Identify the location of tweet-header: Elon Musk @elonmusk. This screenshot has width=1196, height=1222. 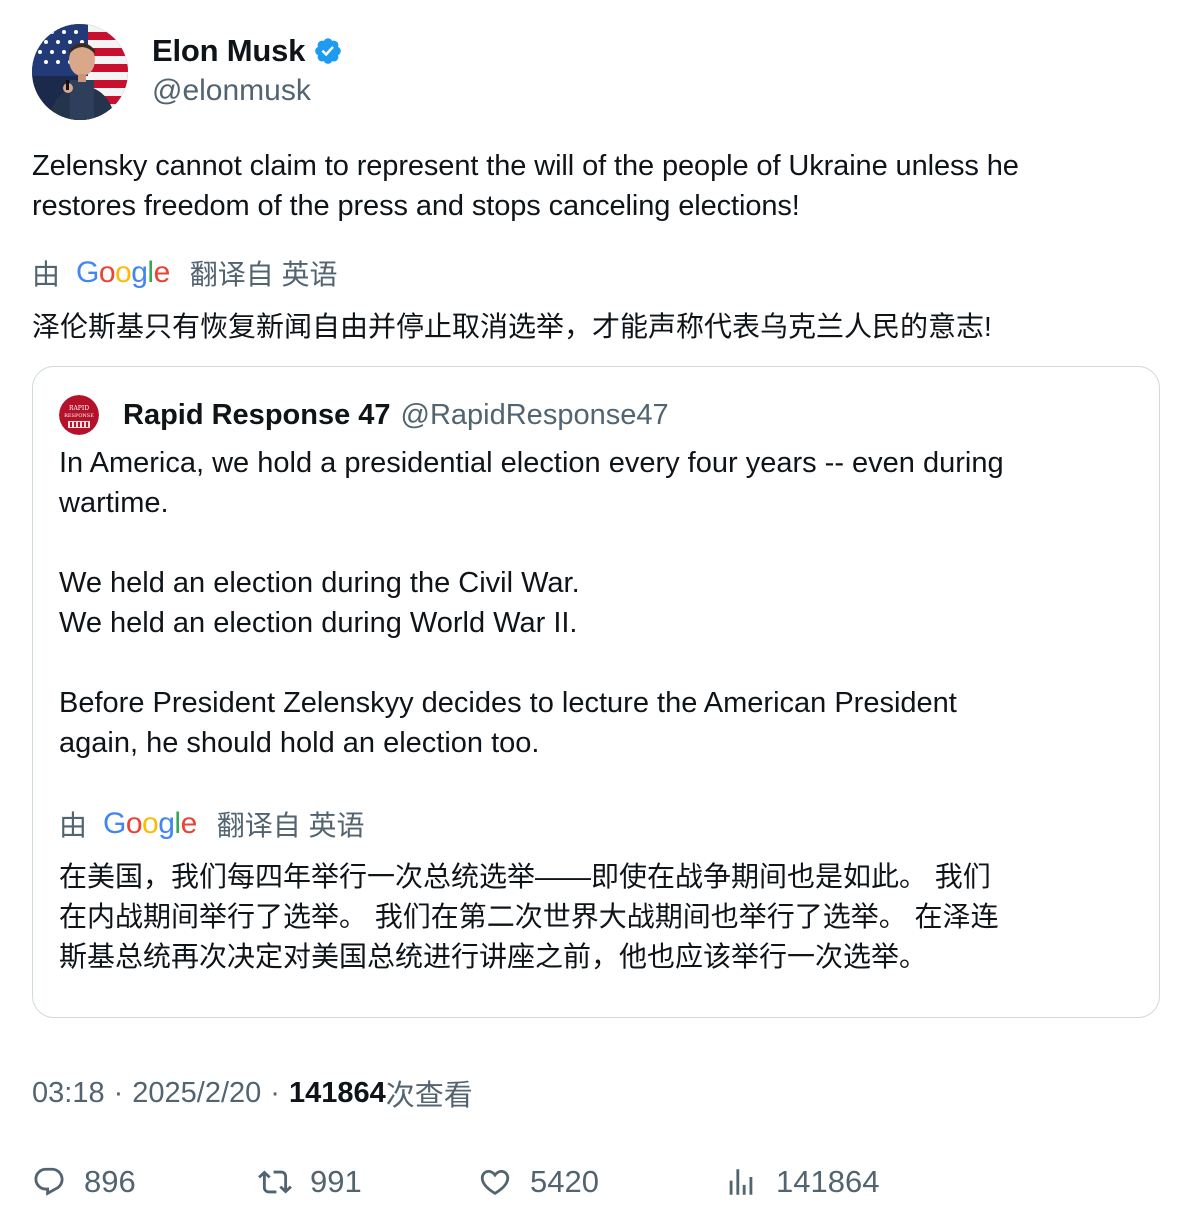
(187, 72).